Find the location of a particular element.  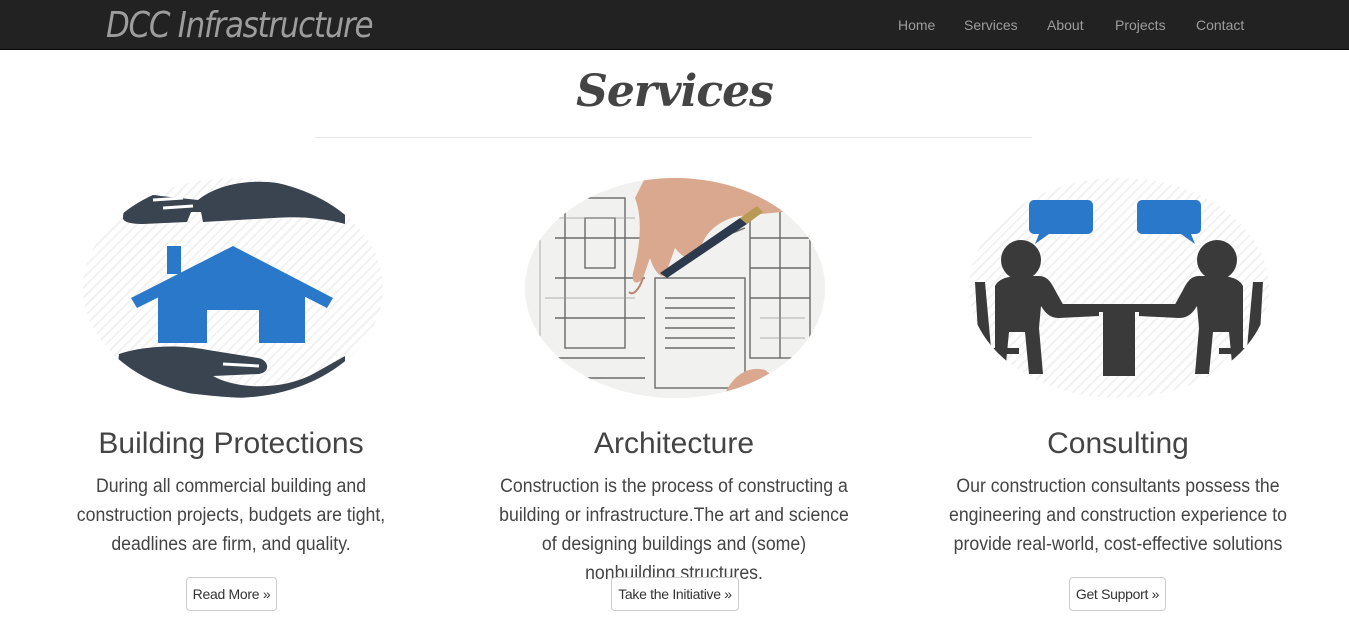

get-support-button: Get Support » is located at coordinates (1117, 594).